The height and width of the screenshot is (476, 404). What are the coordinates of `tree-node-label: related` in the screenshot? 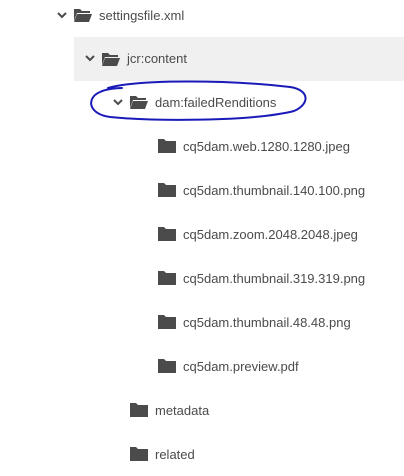 It's located at (175, 454).